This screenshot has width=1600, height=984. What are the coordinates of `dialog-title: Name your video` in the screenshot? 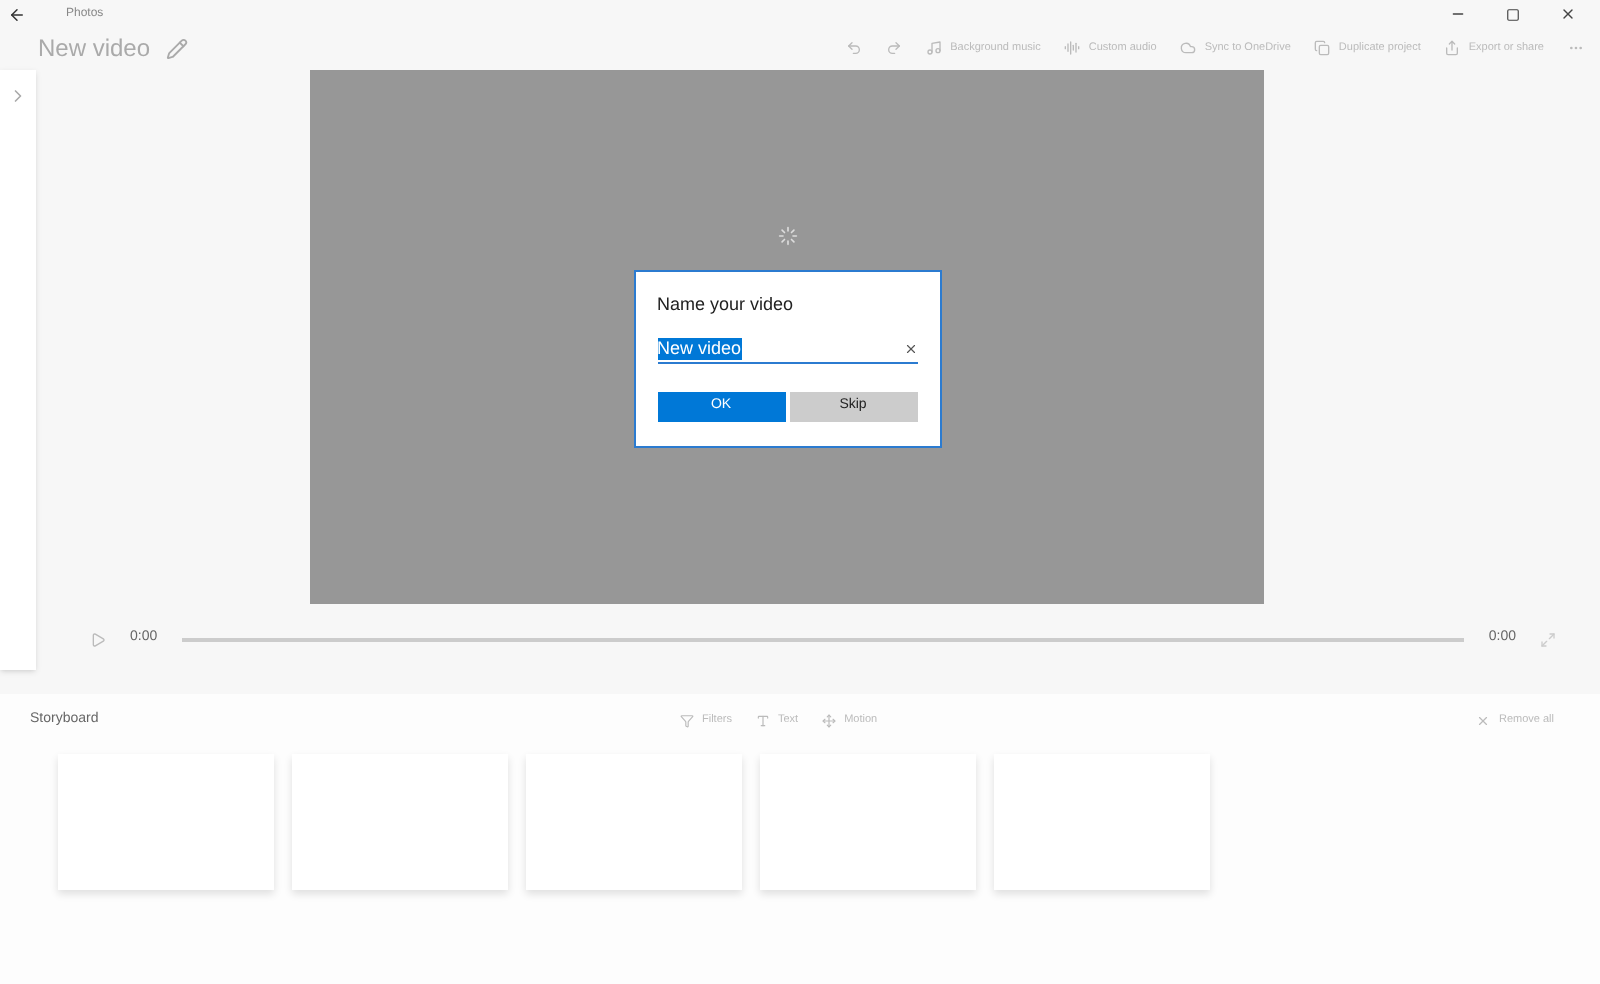 It's located at (726, 305).